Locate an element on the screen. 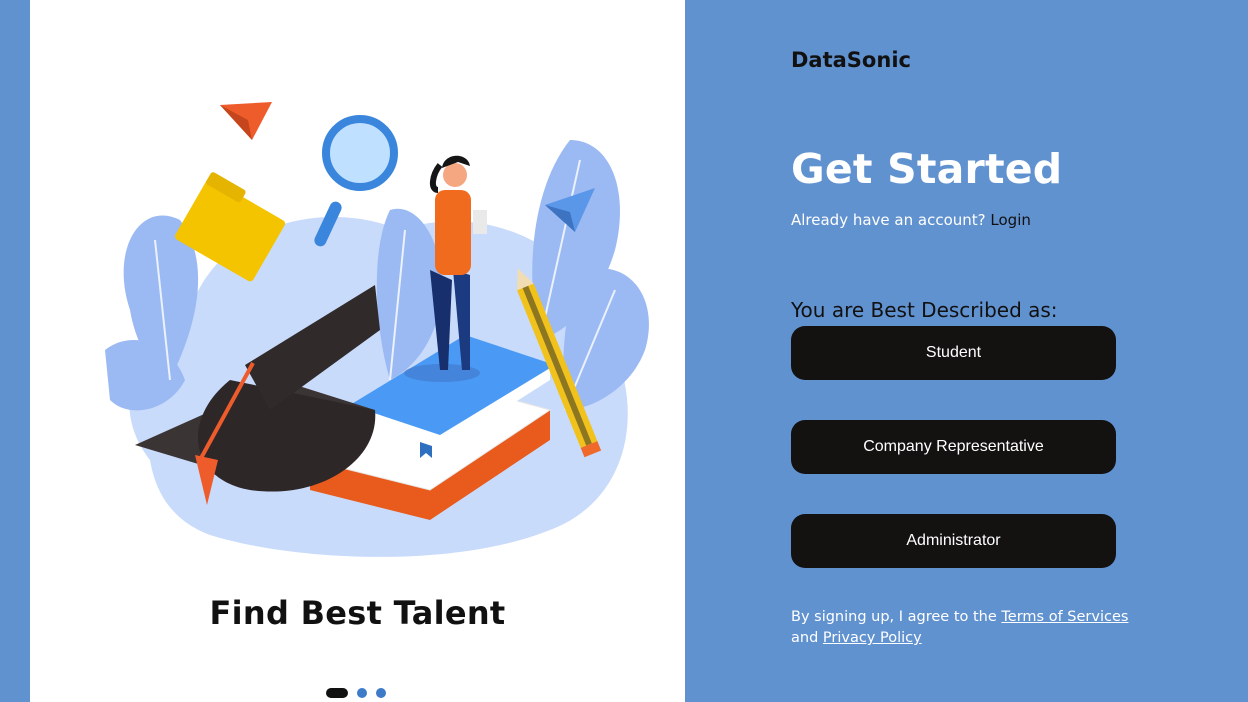  student-button: Student is located at coordinates (953, 353).